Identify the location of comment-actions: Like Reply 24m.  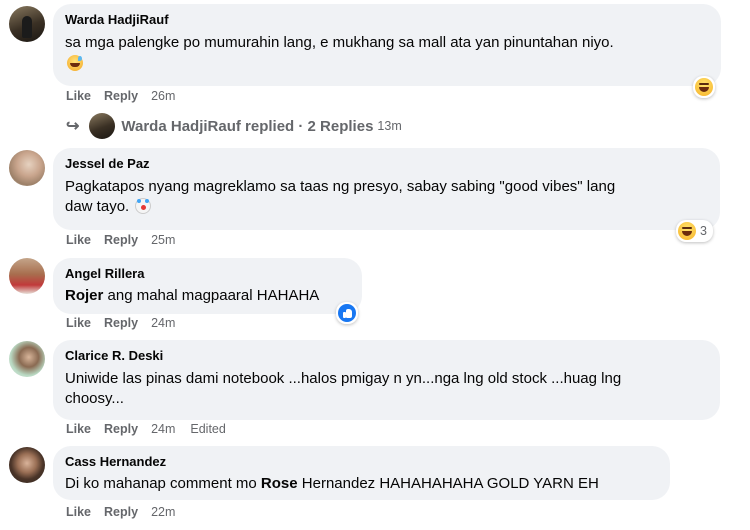
(127, 323).